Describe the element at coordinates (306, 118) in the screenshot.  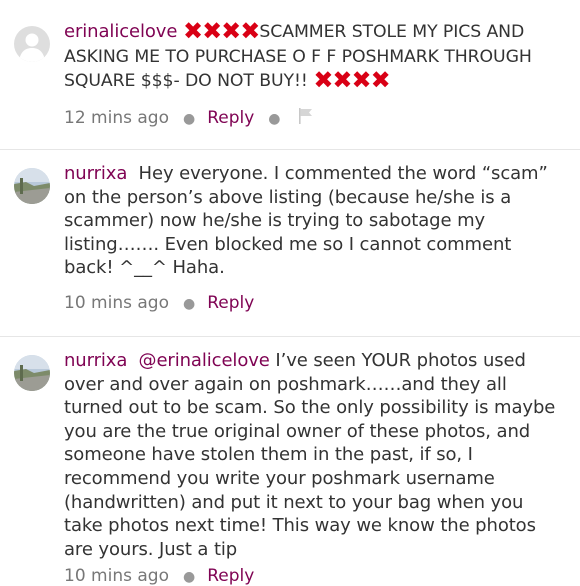
I see `flag-icon` at that location.